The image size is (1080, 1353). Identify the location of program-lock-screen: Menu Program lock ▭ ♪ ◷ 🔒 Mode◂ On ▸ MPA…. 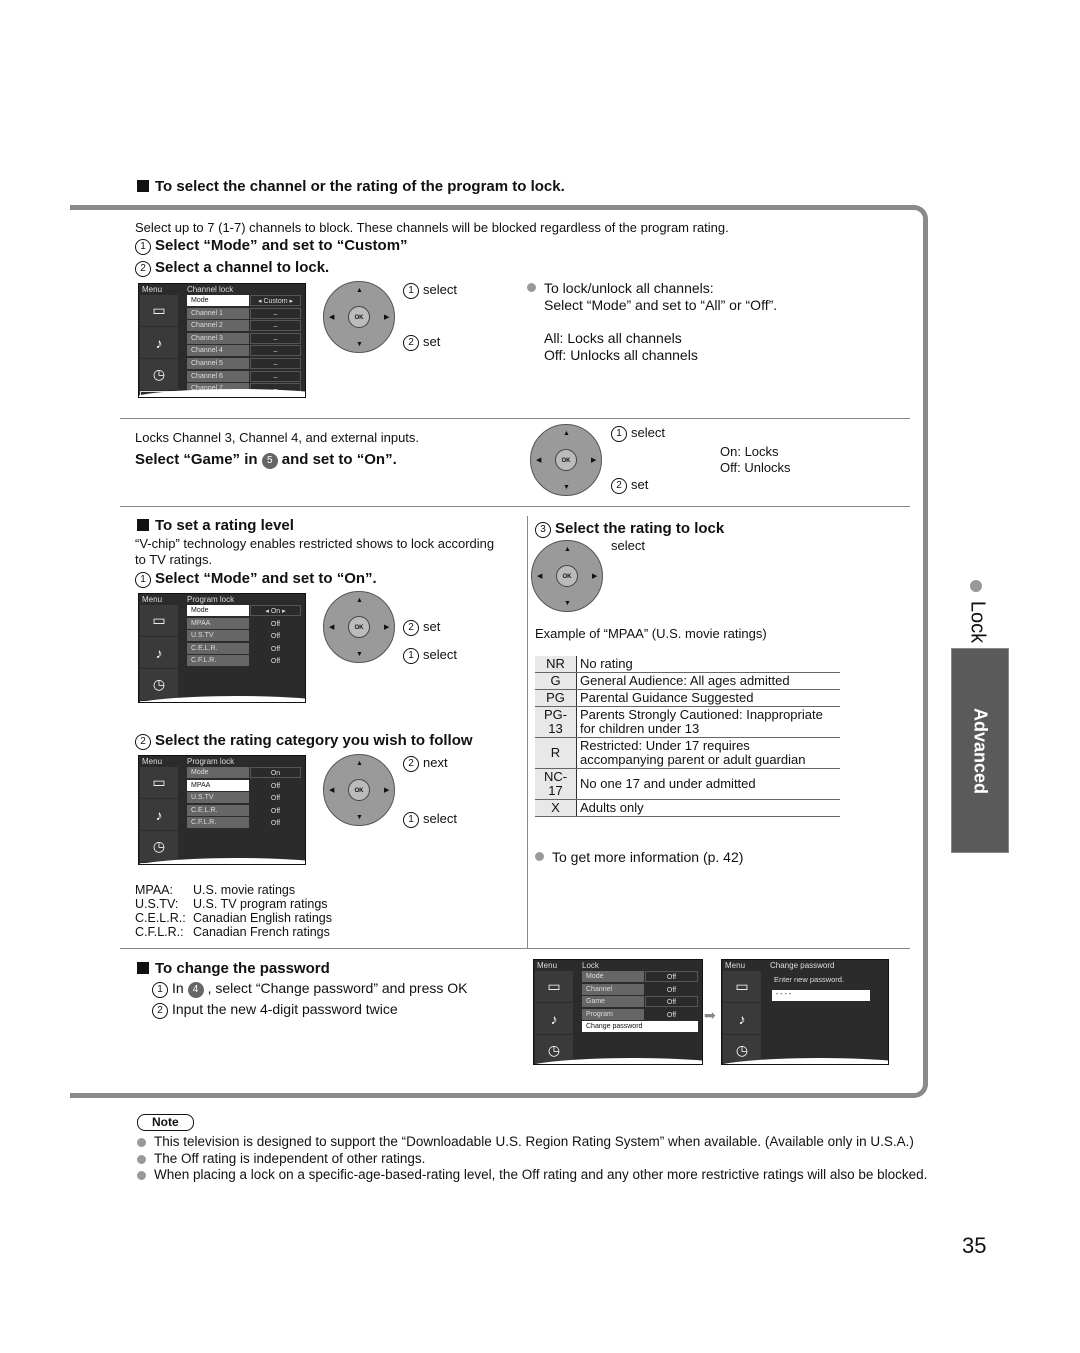
(222, 648).